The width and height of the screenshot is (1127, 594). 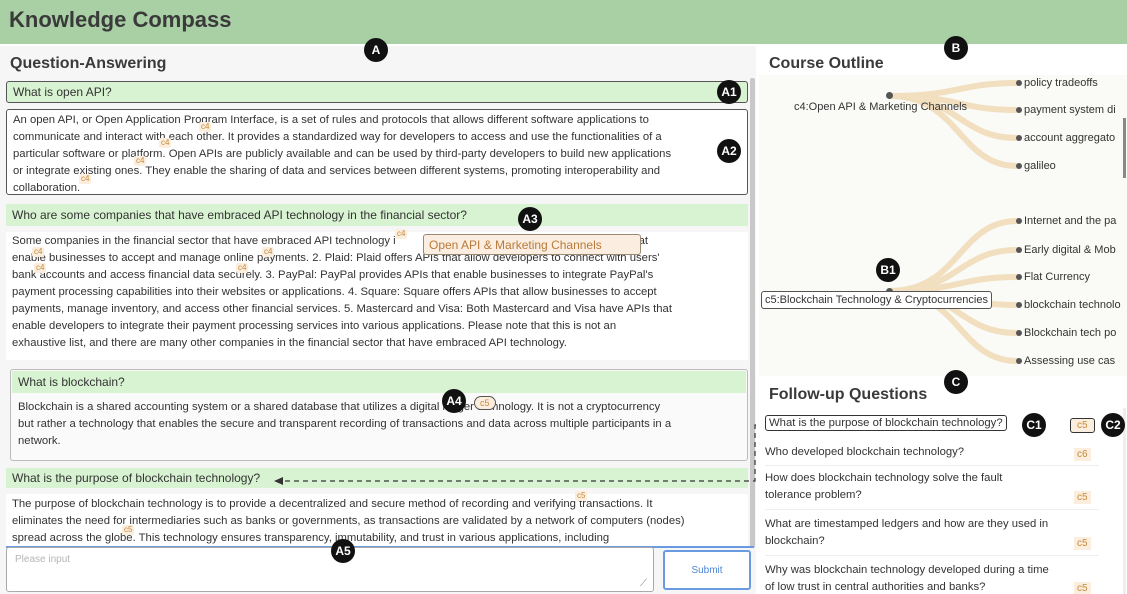 I want to click on followup-scrollbar, so click(x=1124, y=501).